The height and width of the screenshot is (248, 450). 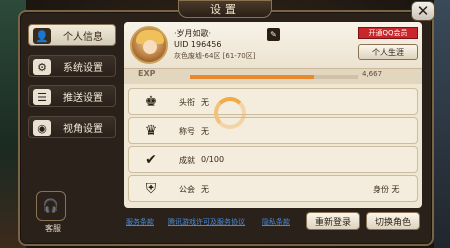 What do you see at coordinates (187, 102) in the screenshot?
I see `row-label: 头衔` at bounding box center [187, 102].